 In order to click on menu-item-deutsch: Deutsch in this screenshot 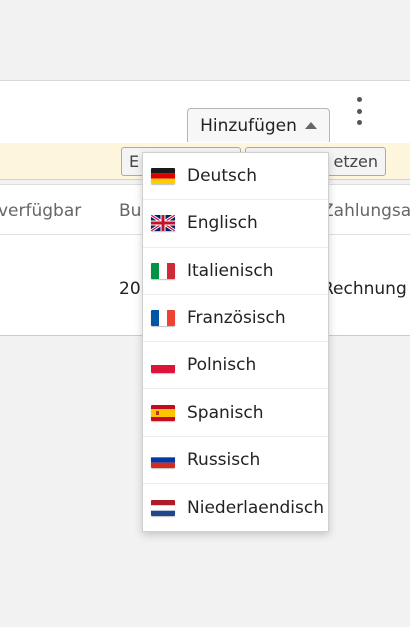, I will do `click(235, 177)`.